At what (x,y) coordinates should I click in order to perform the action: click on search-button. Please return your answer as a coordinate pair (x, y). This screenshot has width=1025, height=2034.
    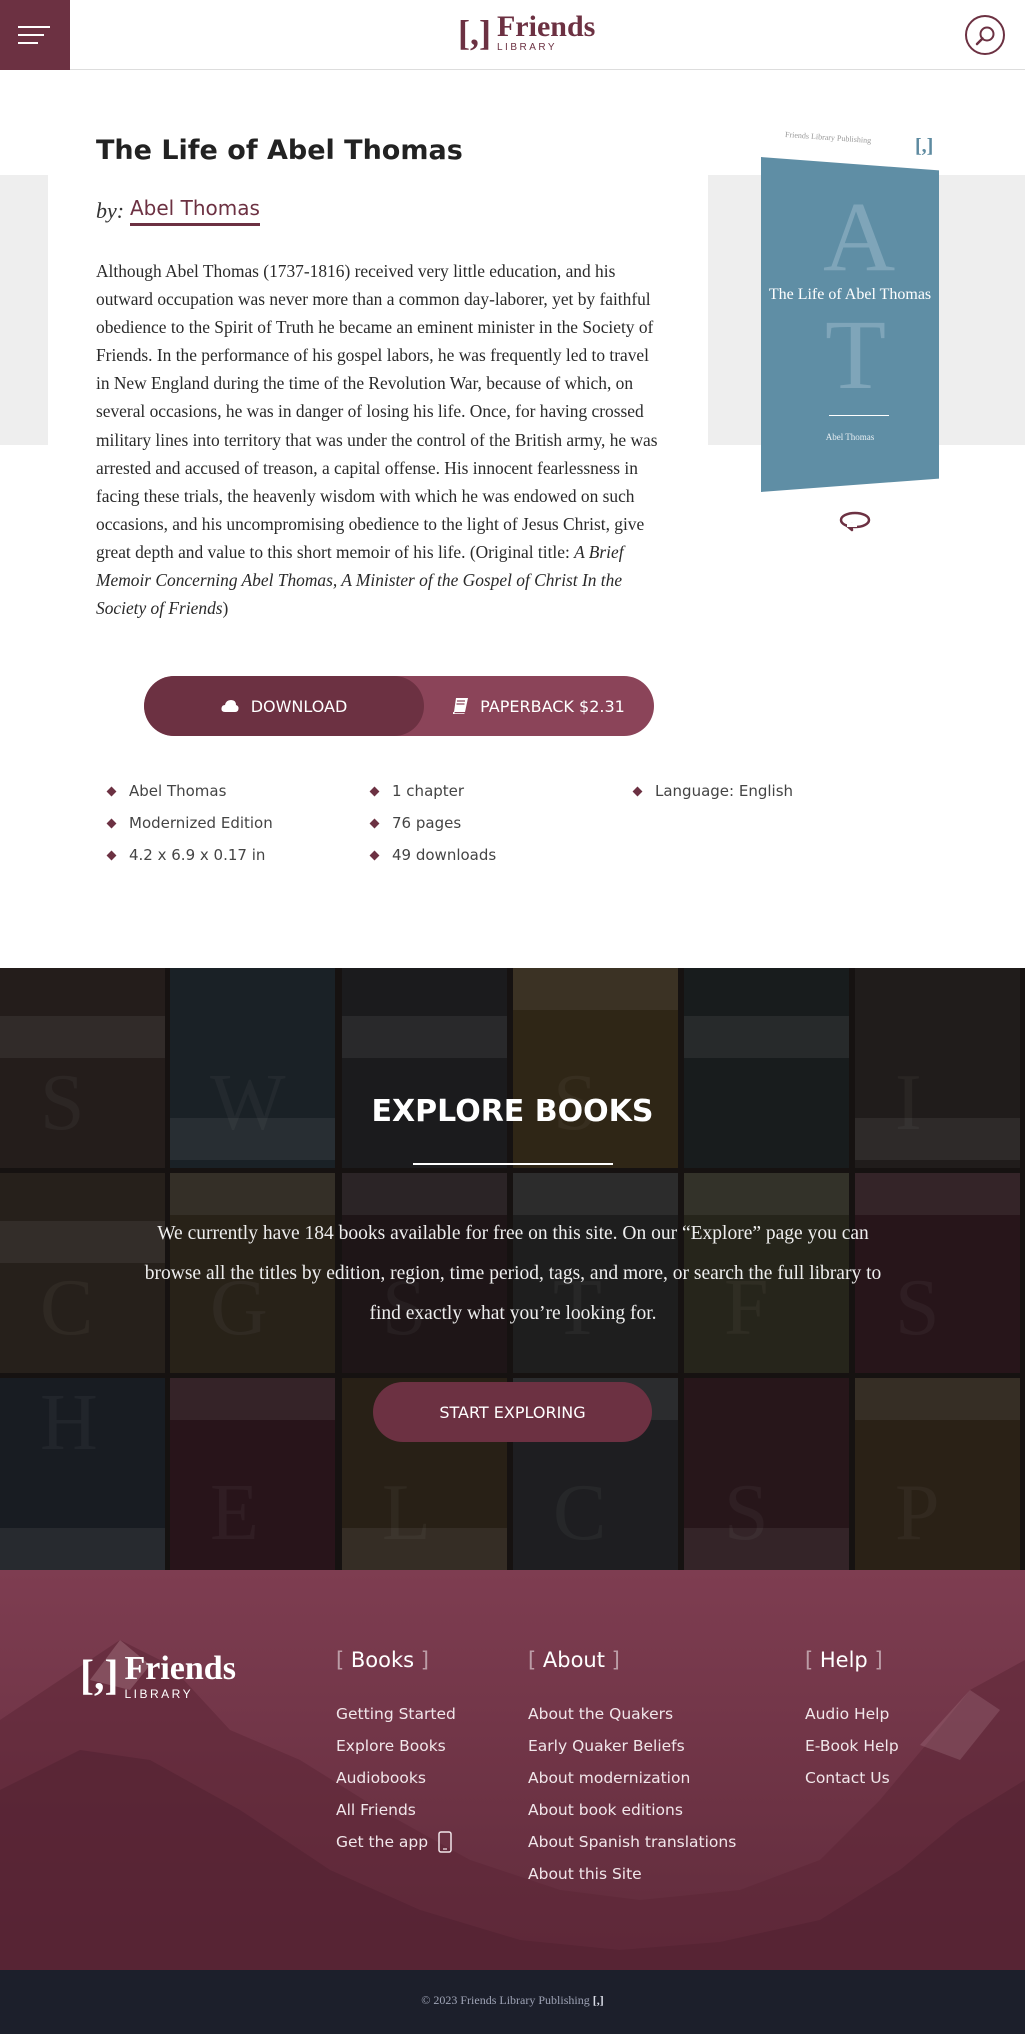
    Looking at the image, I should click on (985, 35).